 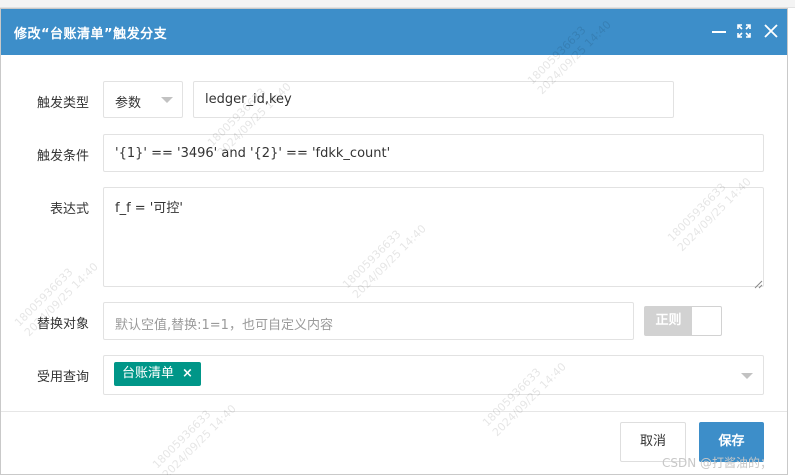 What do you see at coordinates (62, 324) in the screenshot?
I see `replace-target-label: 替换对象` at bounding box center [62, 324].